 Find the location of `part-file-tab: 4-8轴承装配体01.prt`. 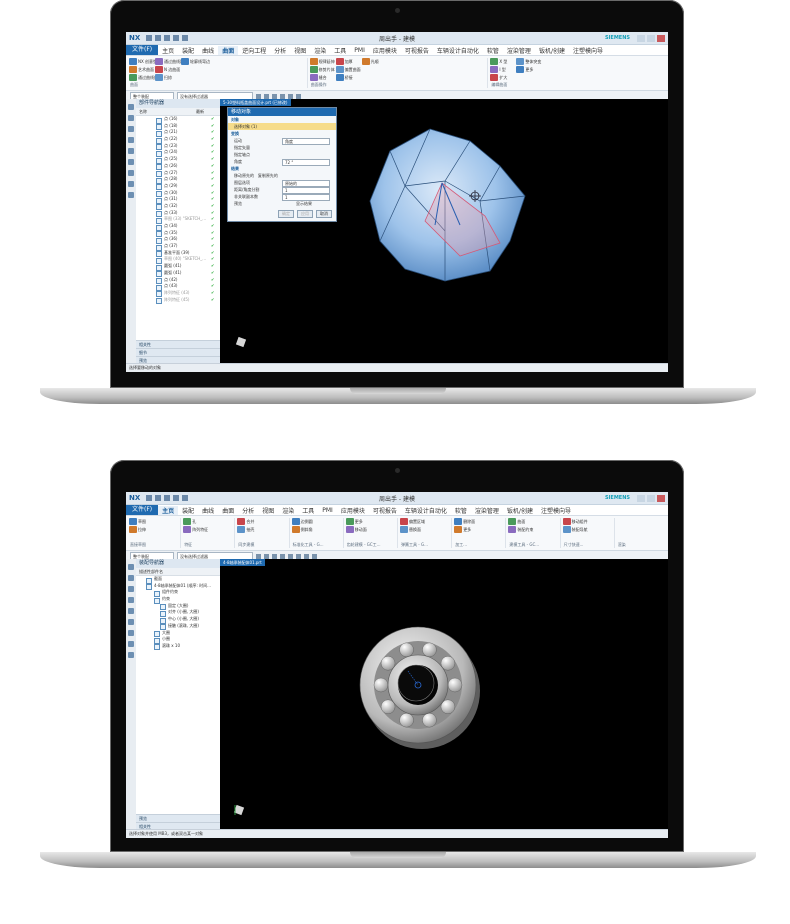

part-file-tab: 4-8轴承装配体01.prt is located at coordinates (242, 562).